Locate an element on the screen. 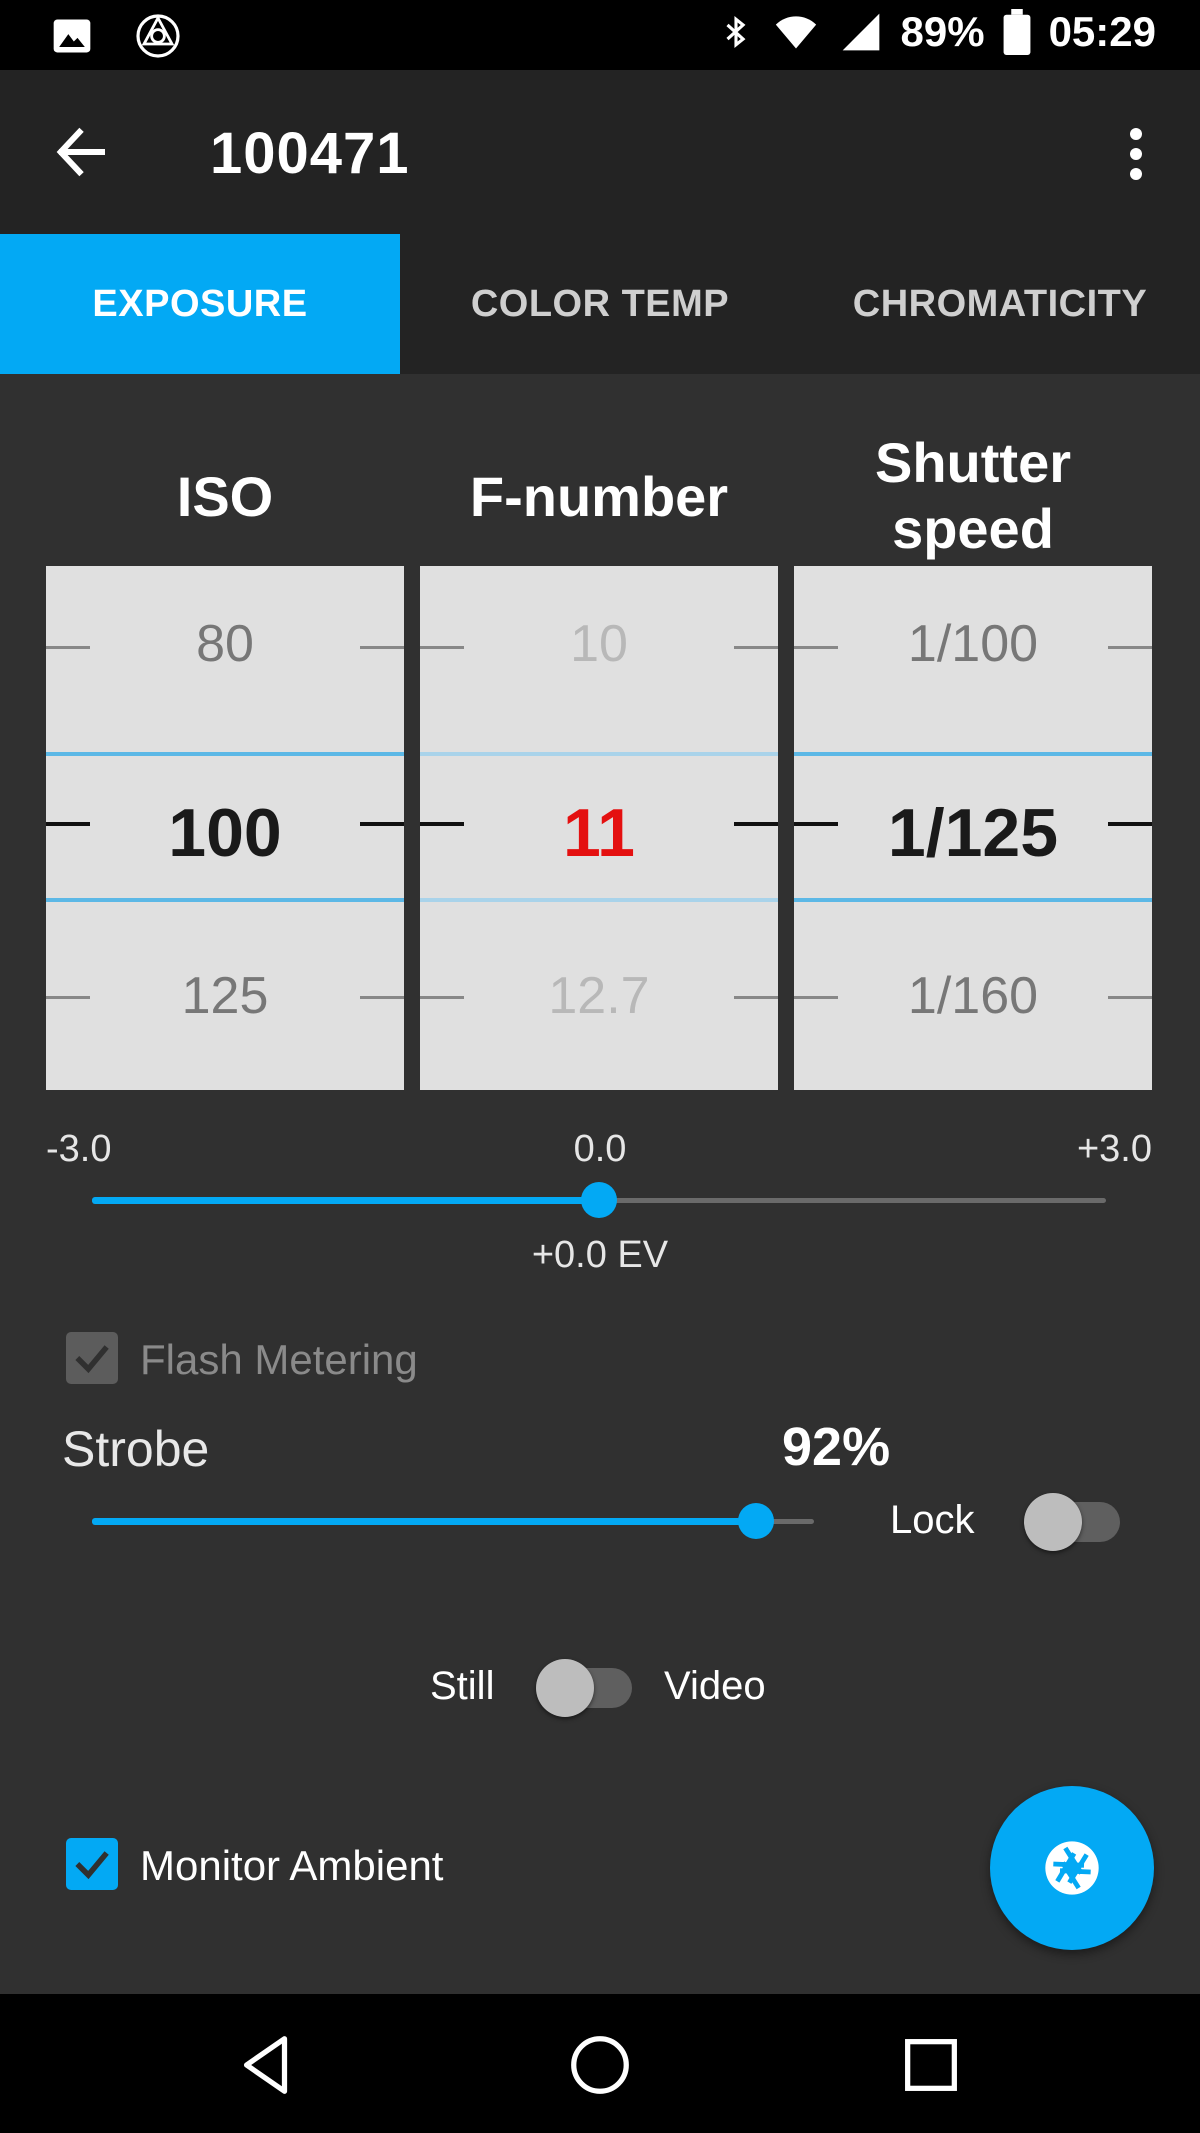 This screenshot has width=1200, height=2133. more-vert-icon is located at coordinates (1136, 154).